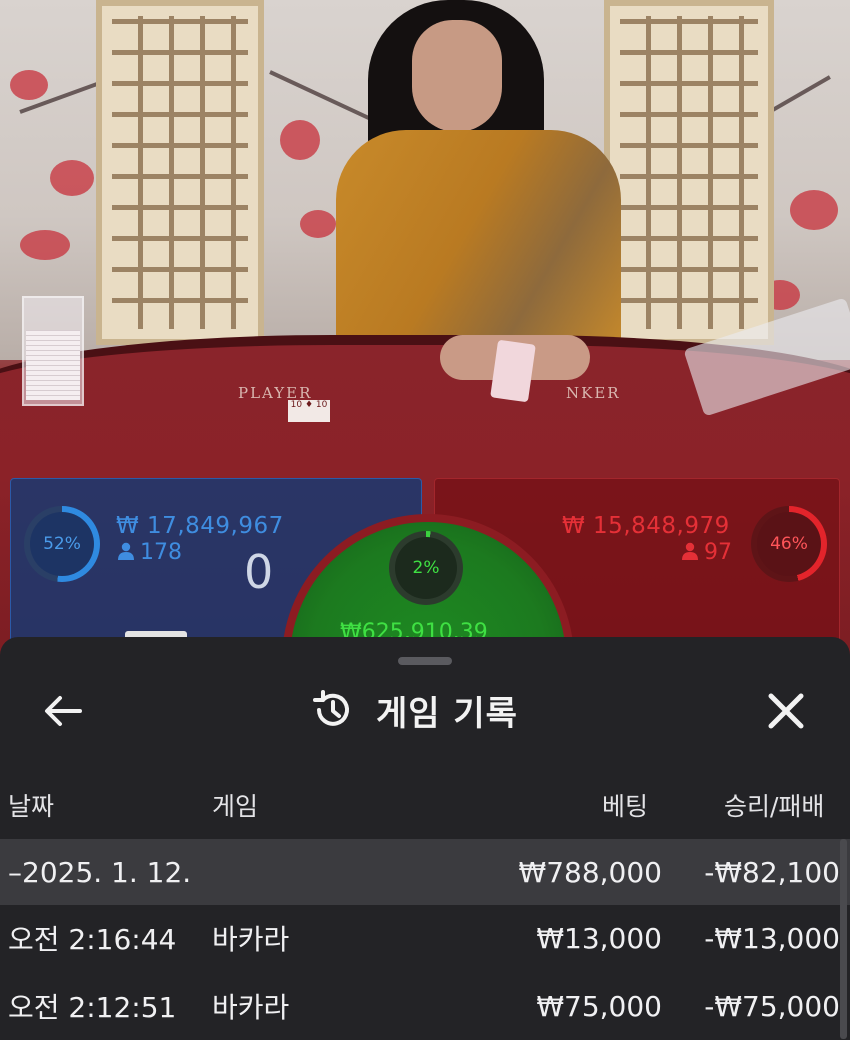  I want to click on date-group-bet-total: ₩788,000, so click(590, 872).